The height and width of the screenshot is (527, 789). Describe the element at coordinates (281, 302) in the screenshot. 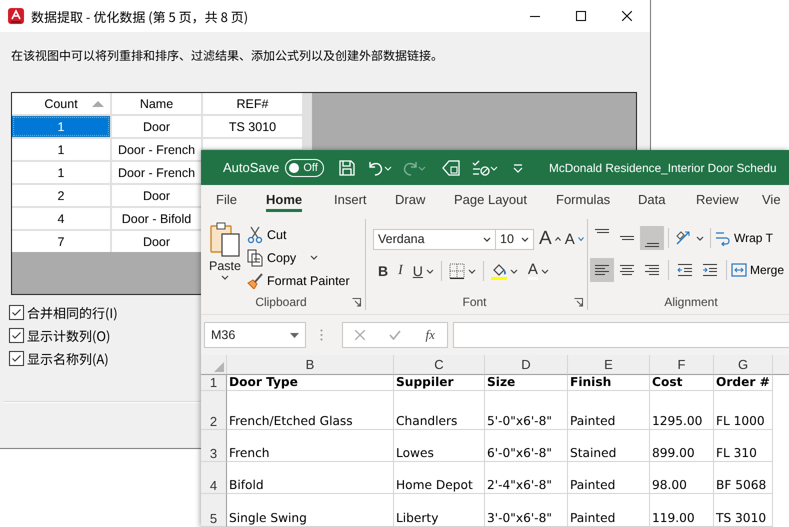

I see `group-label: Clipboard` at that location.